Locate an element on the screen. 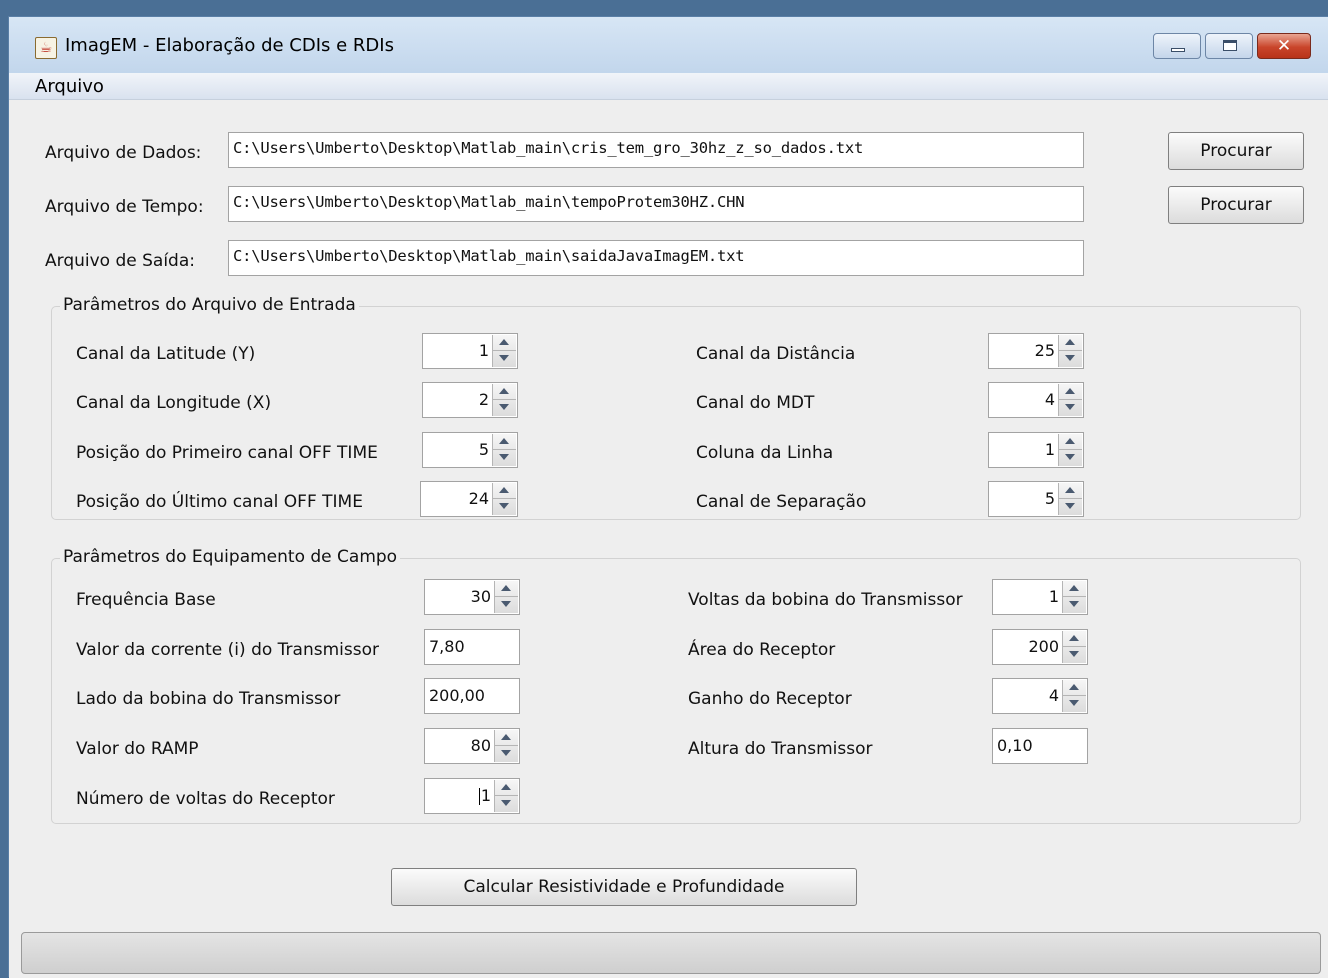 Image resolution: width=1328 pixels, height=978 pixels. maximize-button is located at coordinates (1229, 46).